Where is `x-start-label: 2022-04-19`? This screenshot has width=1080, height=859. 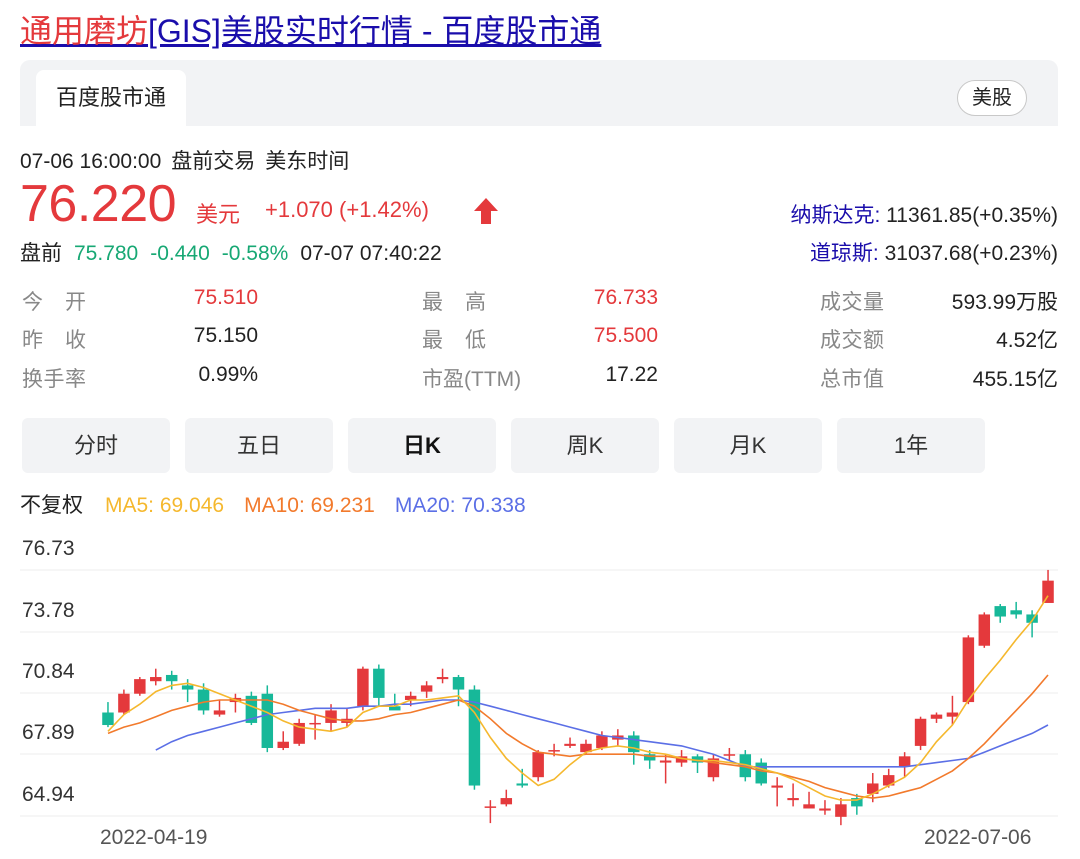 x-start-label: 2022-04-19 is located at coordinates (154, 837).